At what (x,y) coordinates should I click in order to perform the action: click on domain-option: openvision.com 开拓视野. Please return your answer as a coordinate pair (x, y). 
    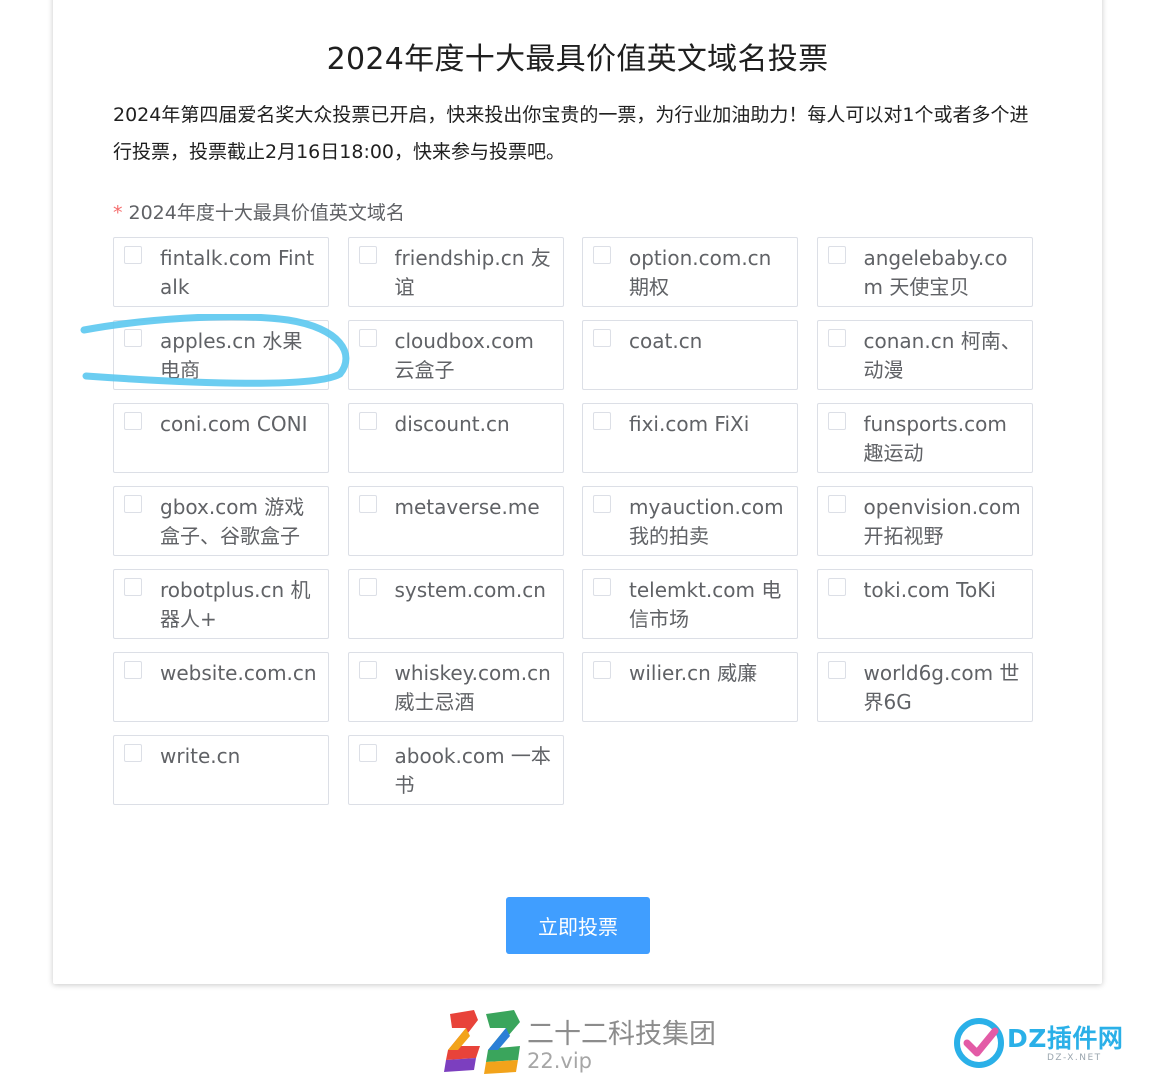
    Looking at the image, I should click on (924, 521).